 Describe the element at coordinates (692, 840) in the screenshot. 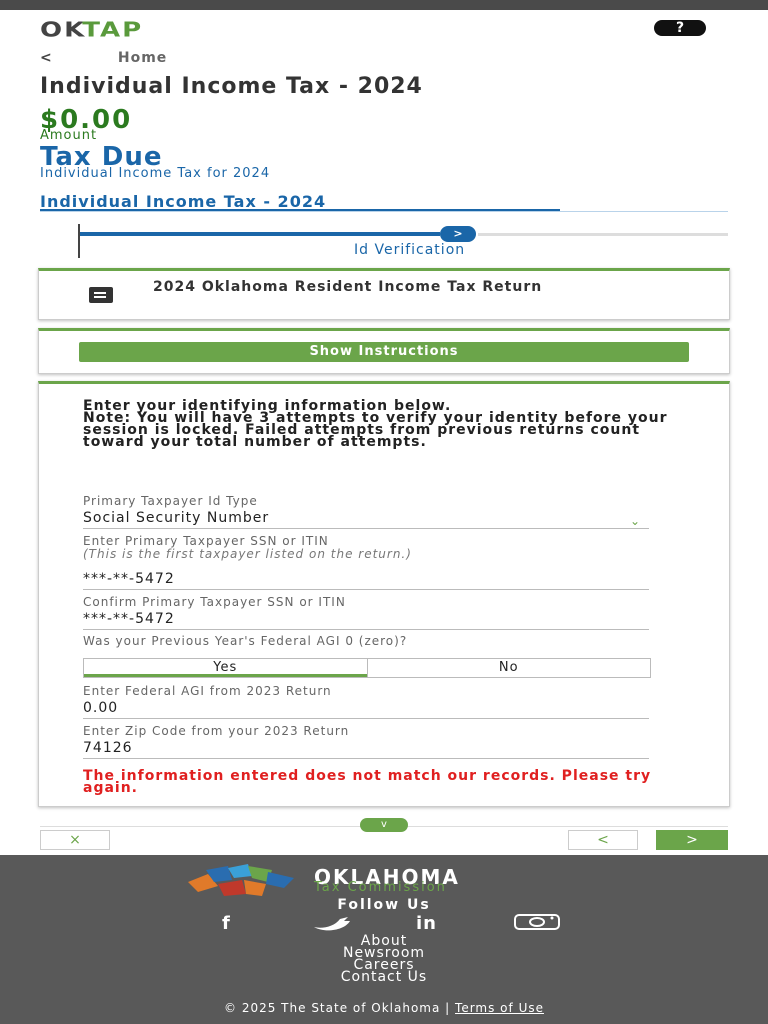

I see `next-button: >` at that location.